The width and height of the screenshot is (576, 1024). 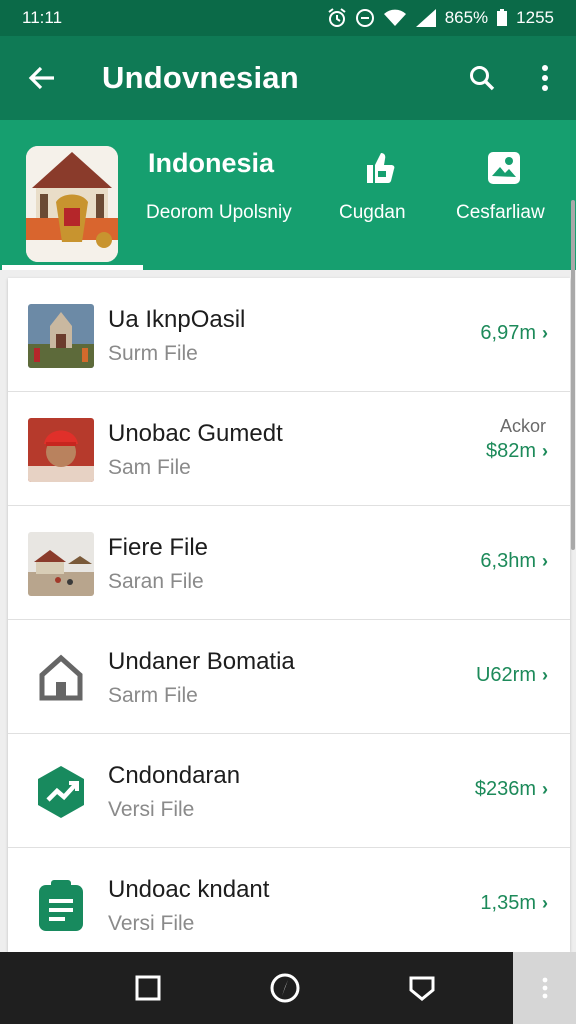 I want to click on list-item: Undaner Bomatia Sarm File U62rm ›, so click(x=289, y=677).